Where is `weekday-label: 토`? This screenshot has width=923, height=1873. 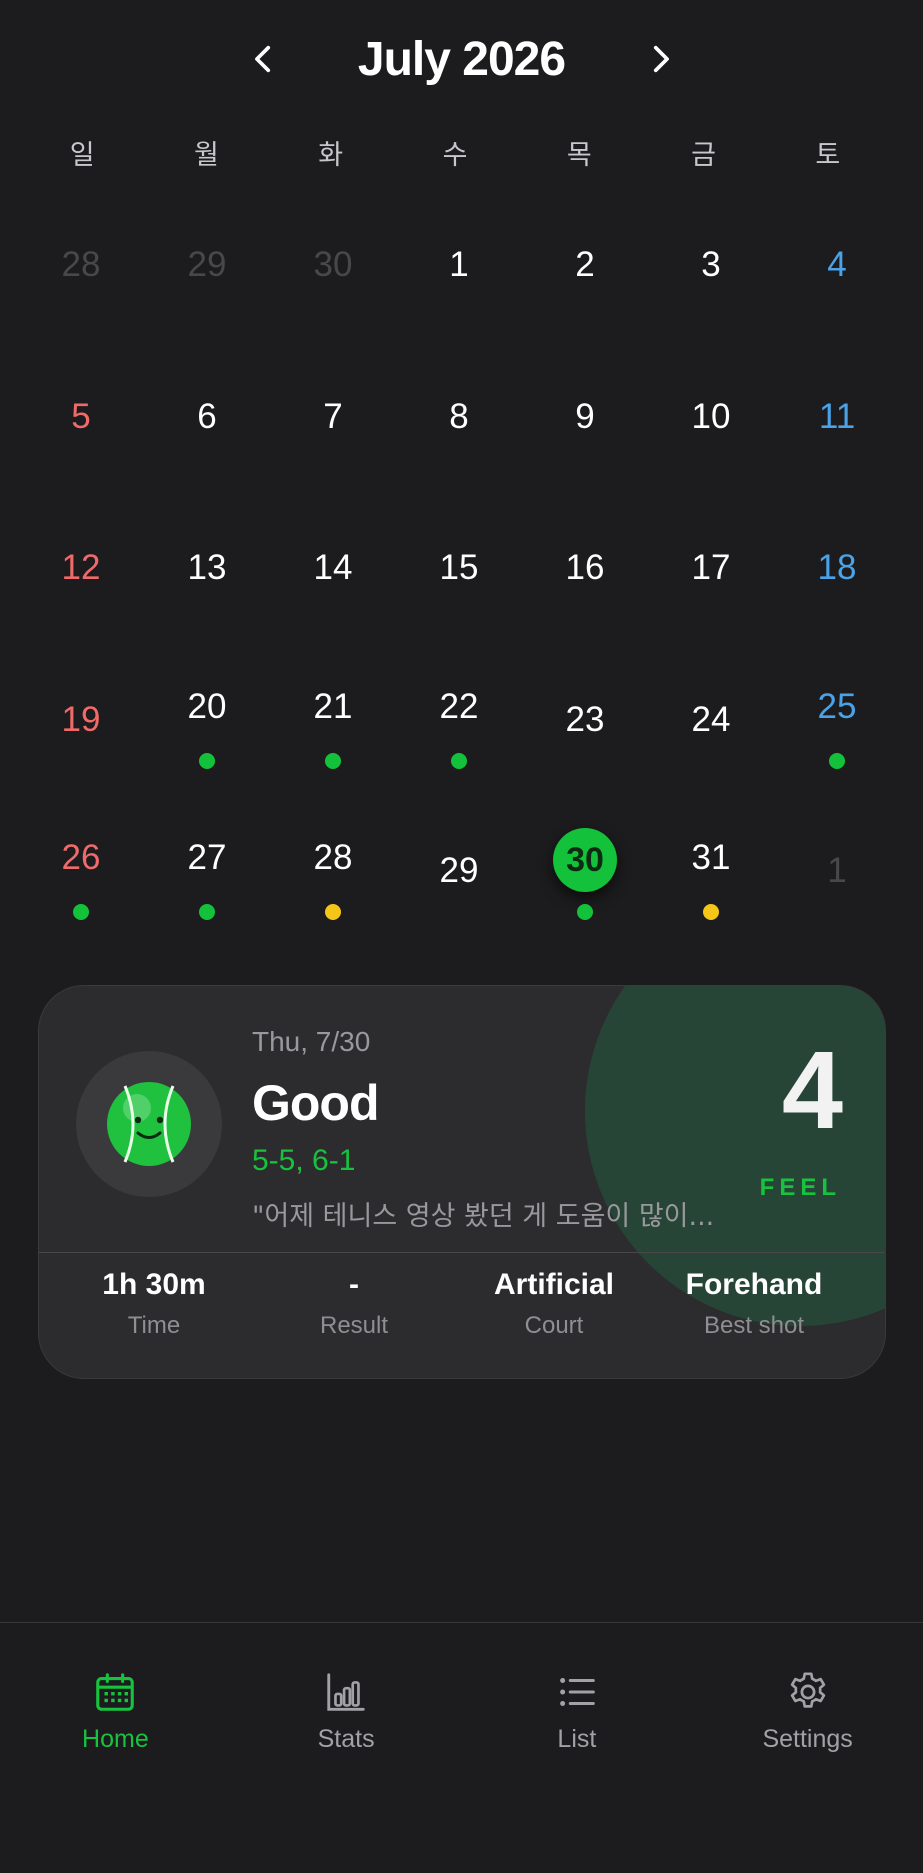
weekday-label: 토 is located at coordinates (828, 155).